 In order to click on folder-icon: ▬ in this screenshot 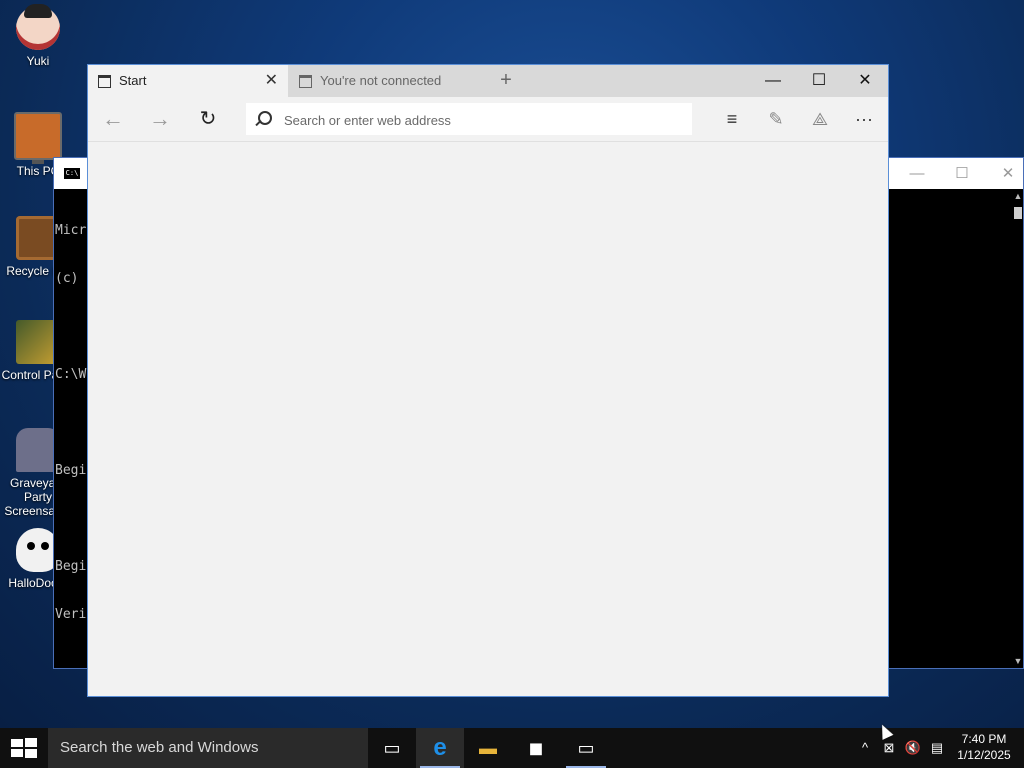, I will do `click(488, 748)`.